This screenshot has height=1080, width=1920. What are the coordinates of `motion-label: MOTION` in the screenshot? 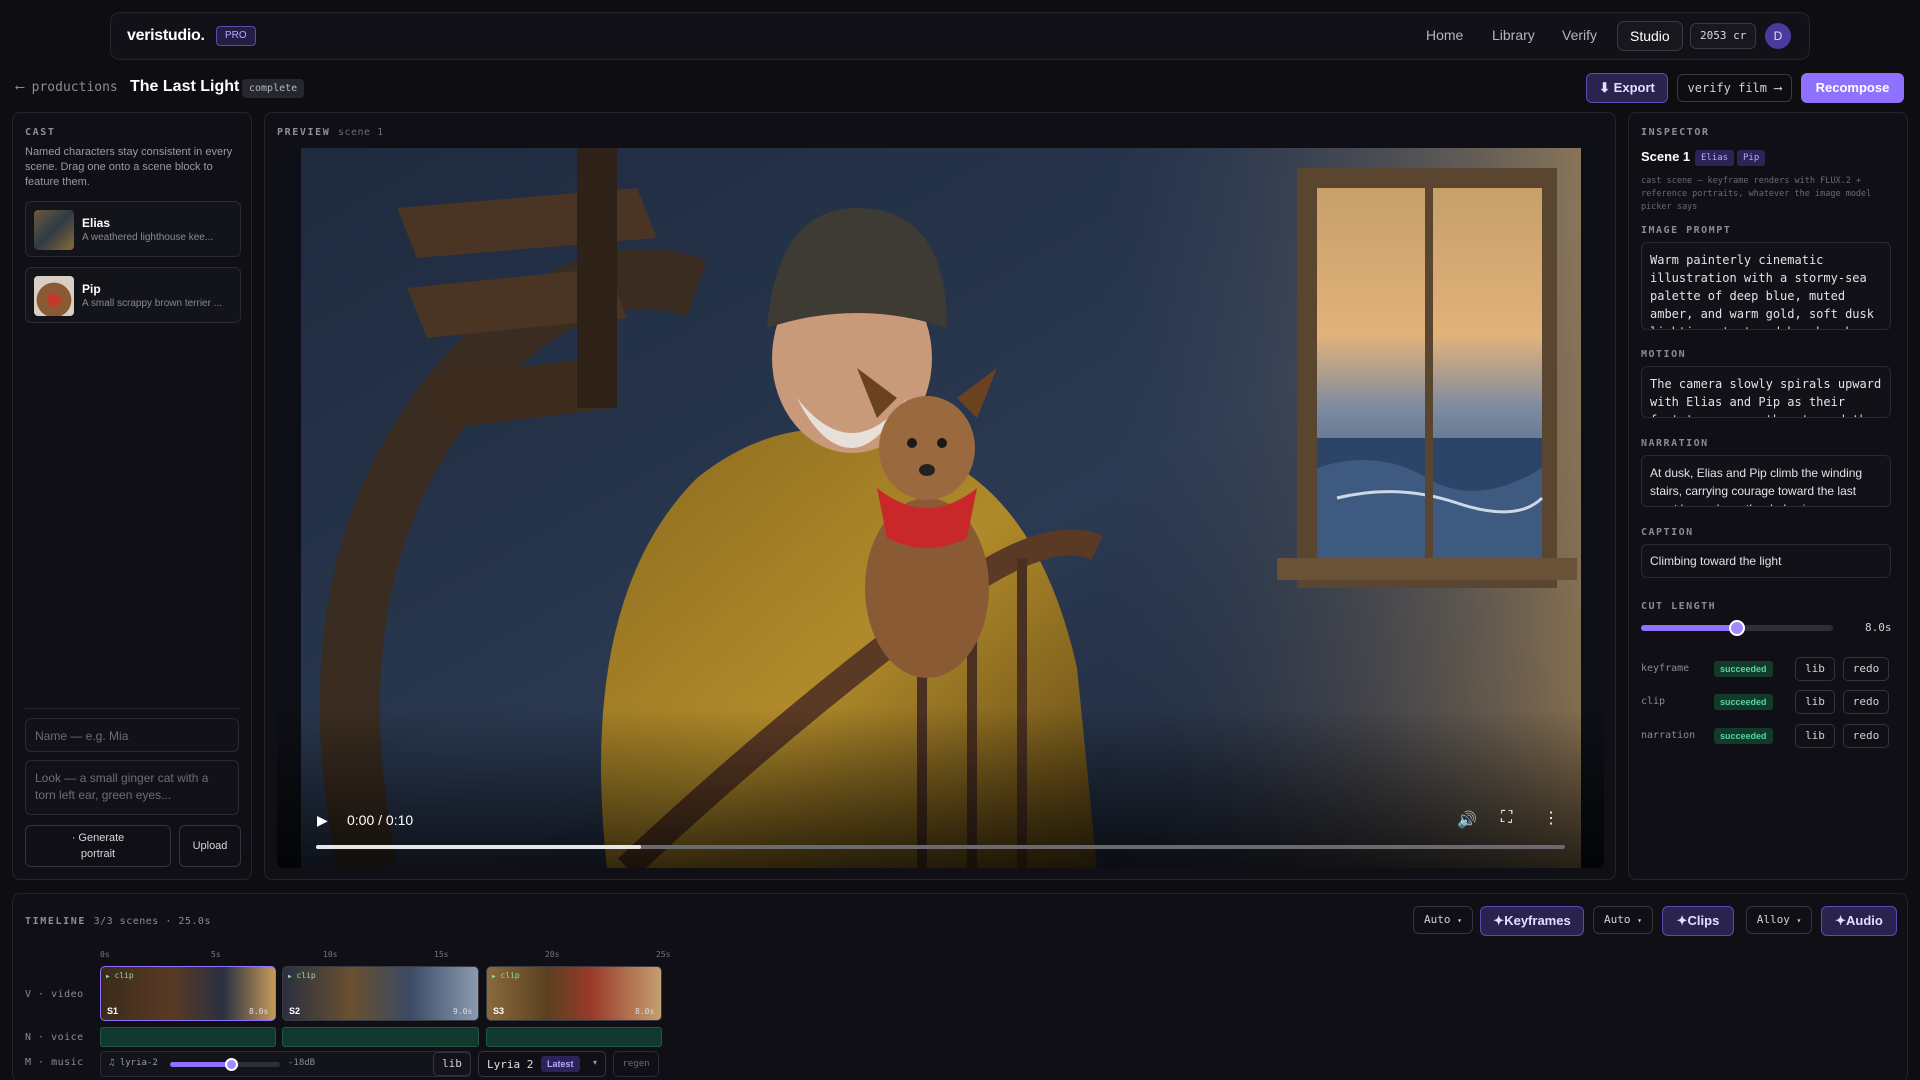 It's located at (1664, 354).